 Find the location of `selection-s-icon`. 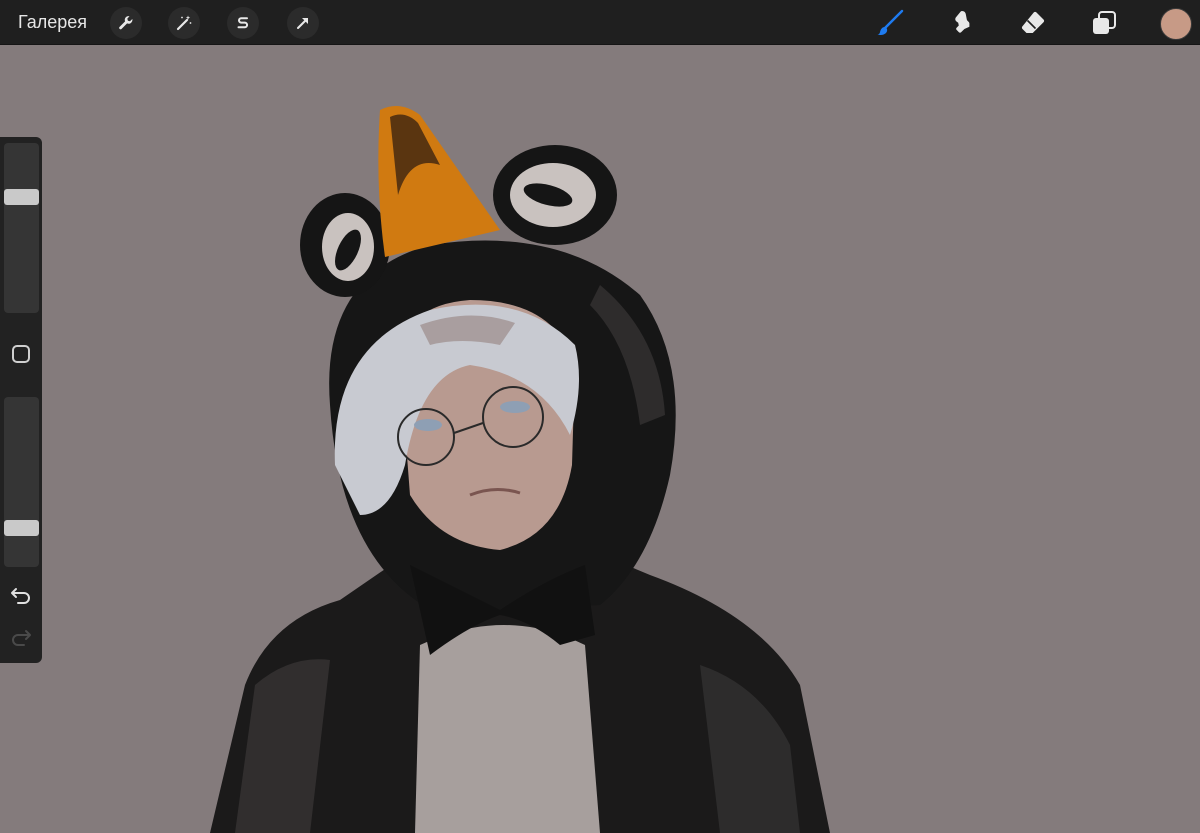

selection-s-icon is located at coordinates (243, 23).